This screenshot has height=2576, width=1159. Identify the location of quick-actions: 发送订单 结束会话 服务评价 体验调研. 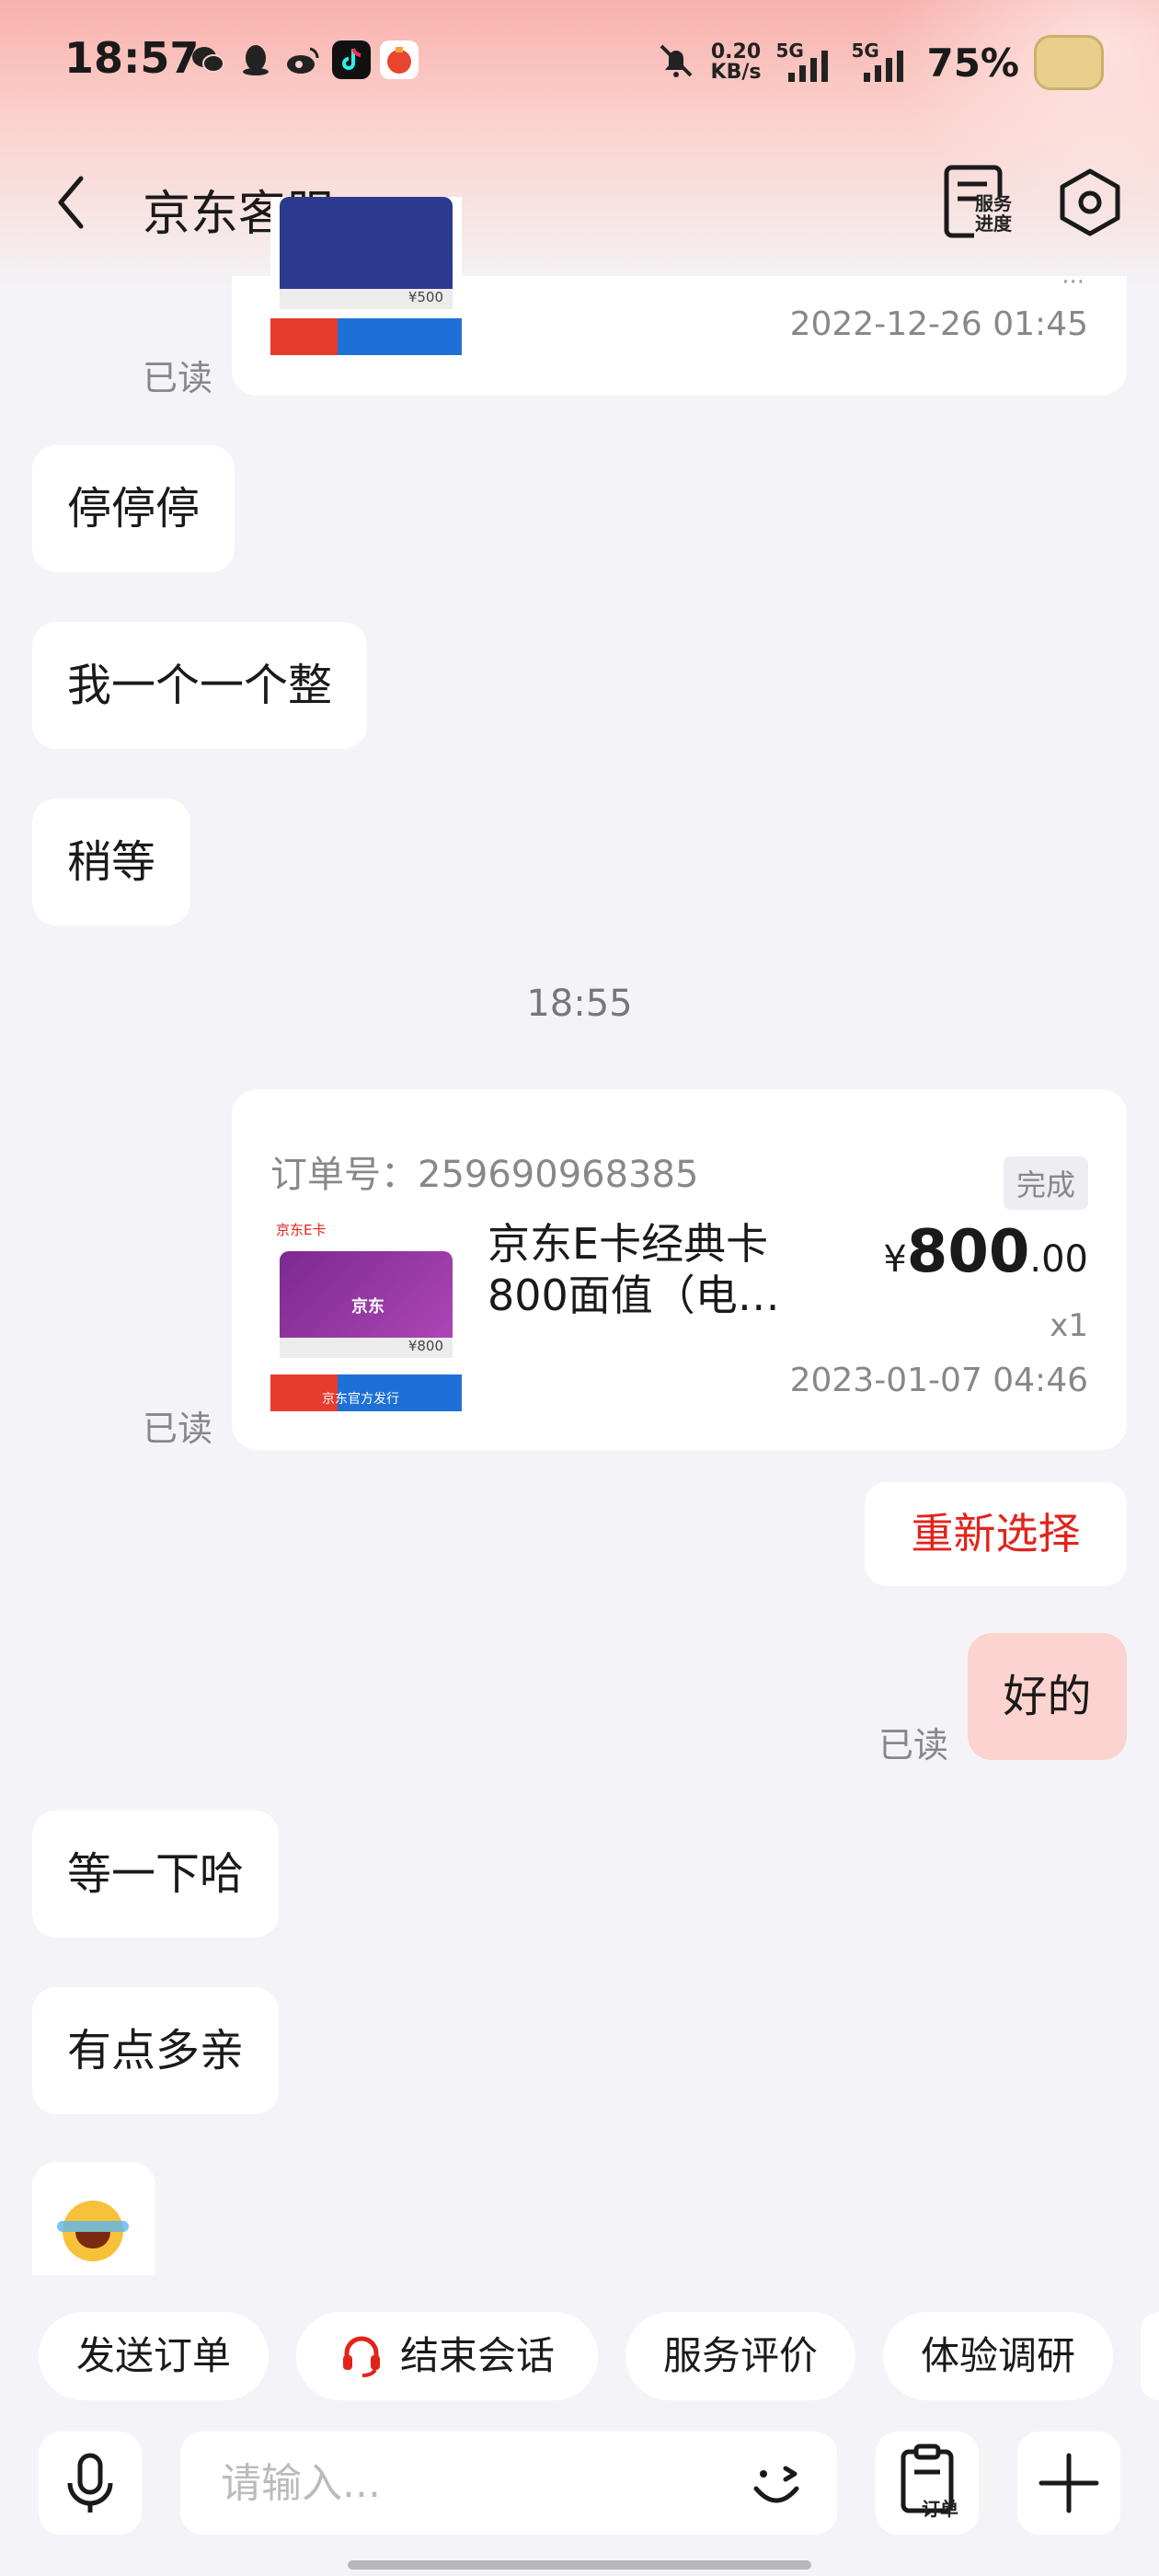
(579, 2356).